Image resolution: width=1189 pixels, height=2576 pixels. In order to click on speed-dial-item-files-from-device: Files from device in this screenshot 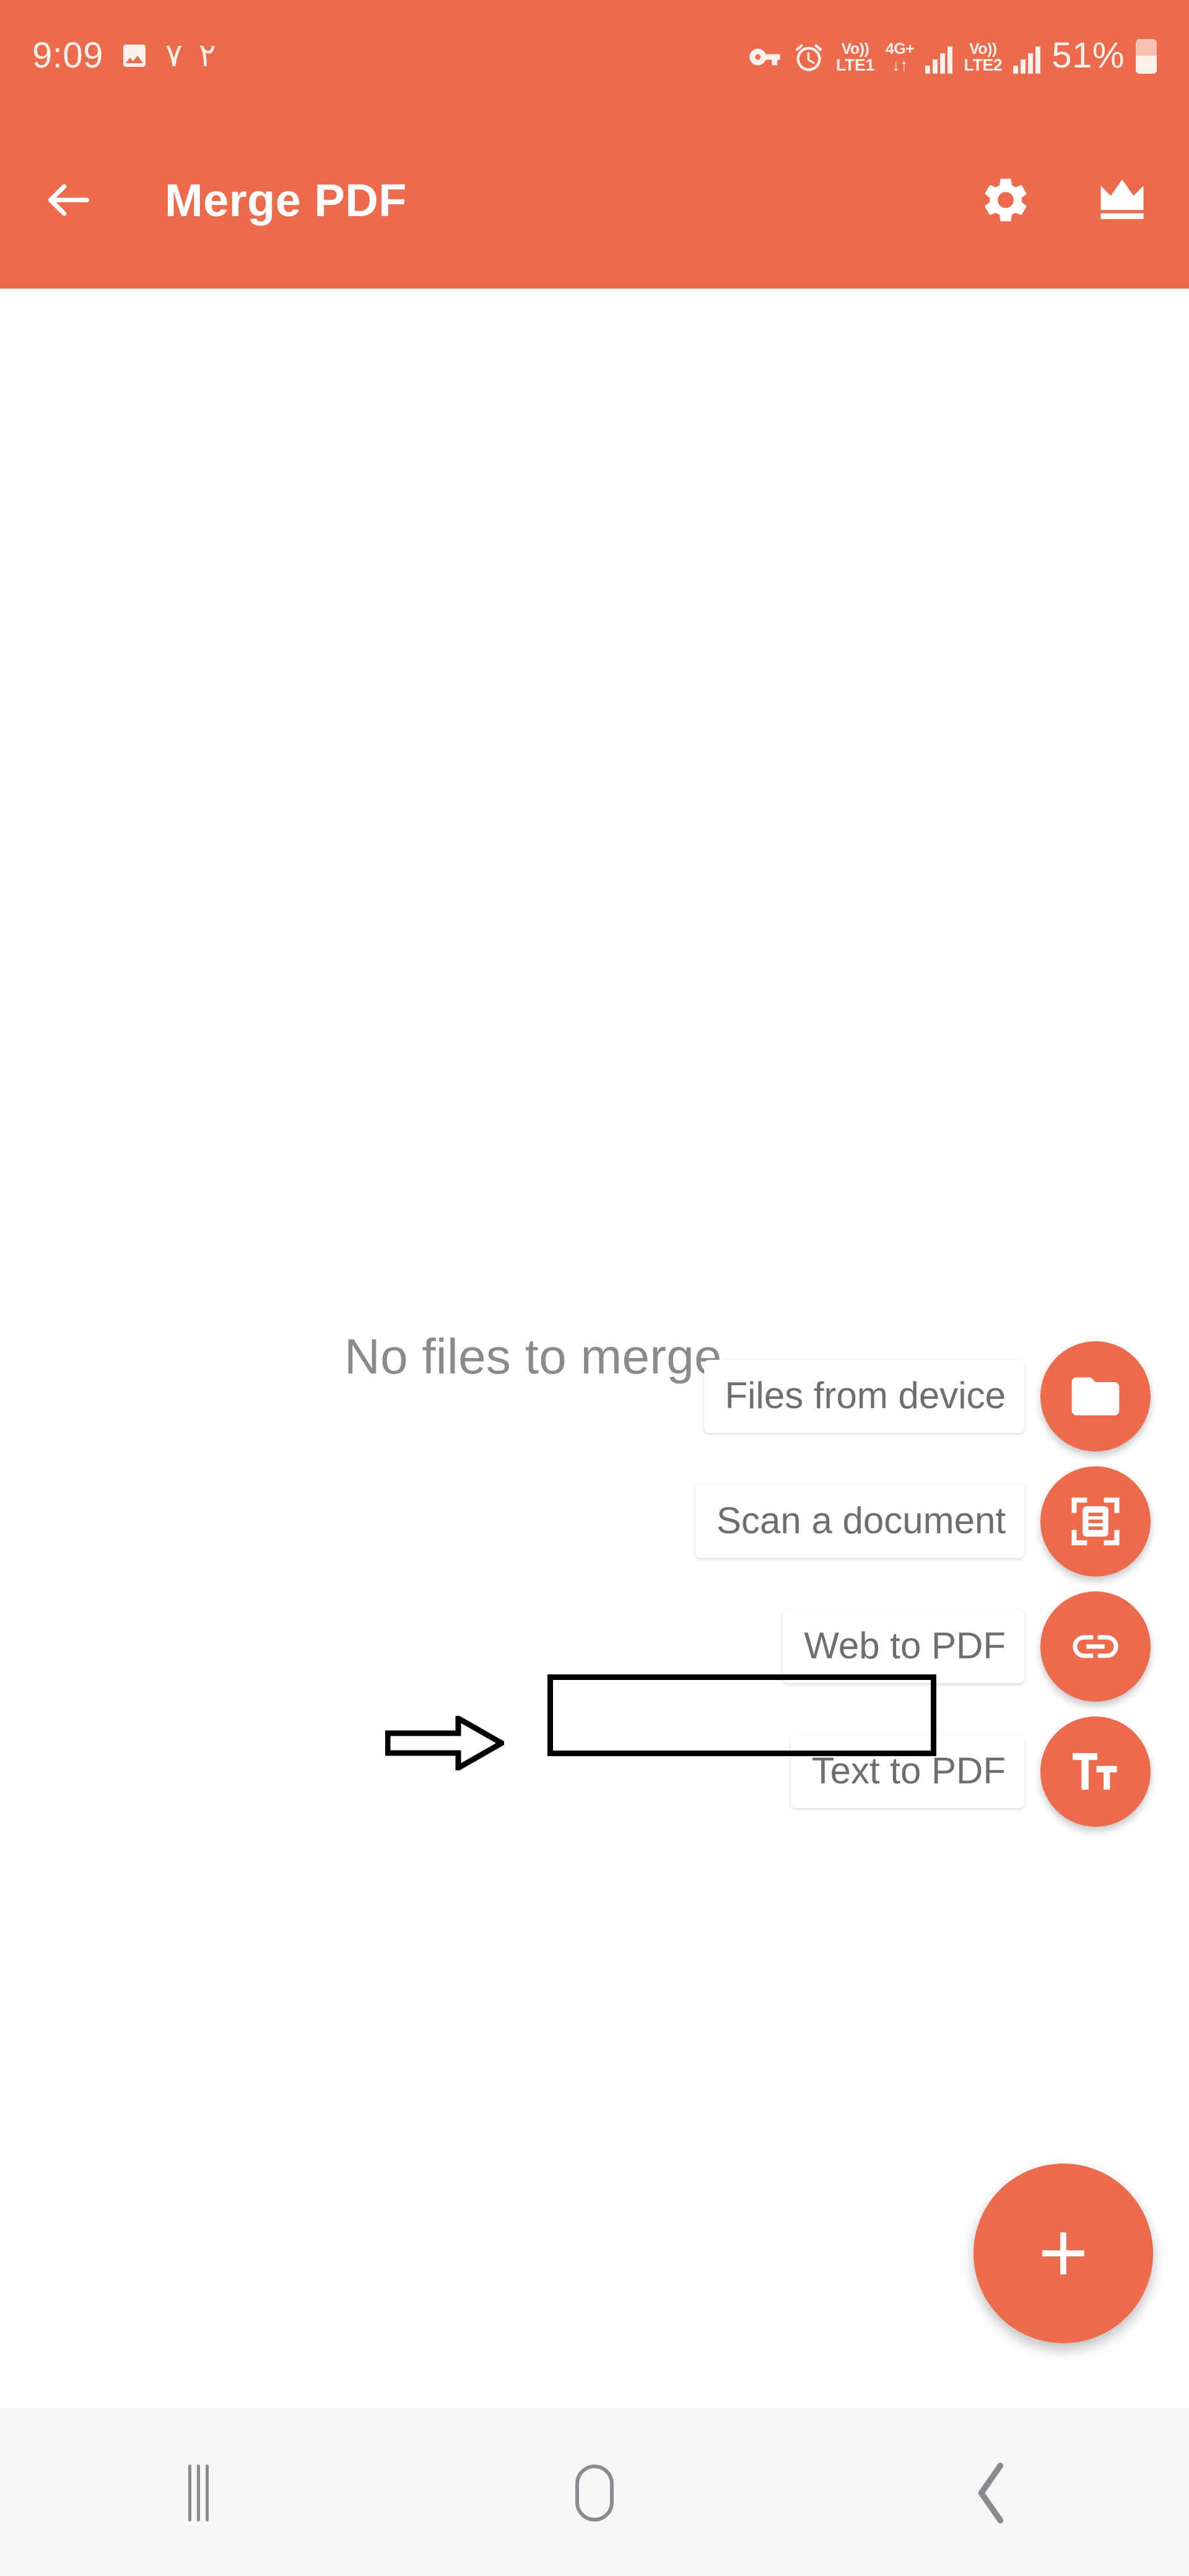, I will do `click(927, 1396)`.